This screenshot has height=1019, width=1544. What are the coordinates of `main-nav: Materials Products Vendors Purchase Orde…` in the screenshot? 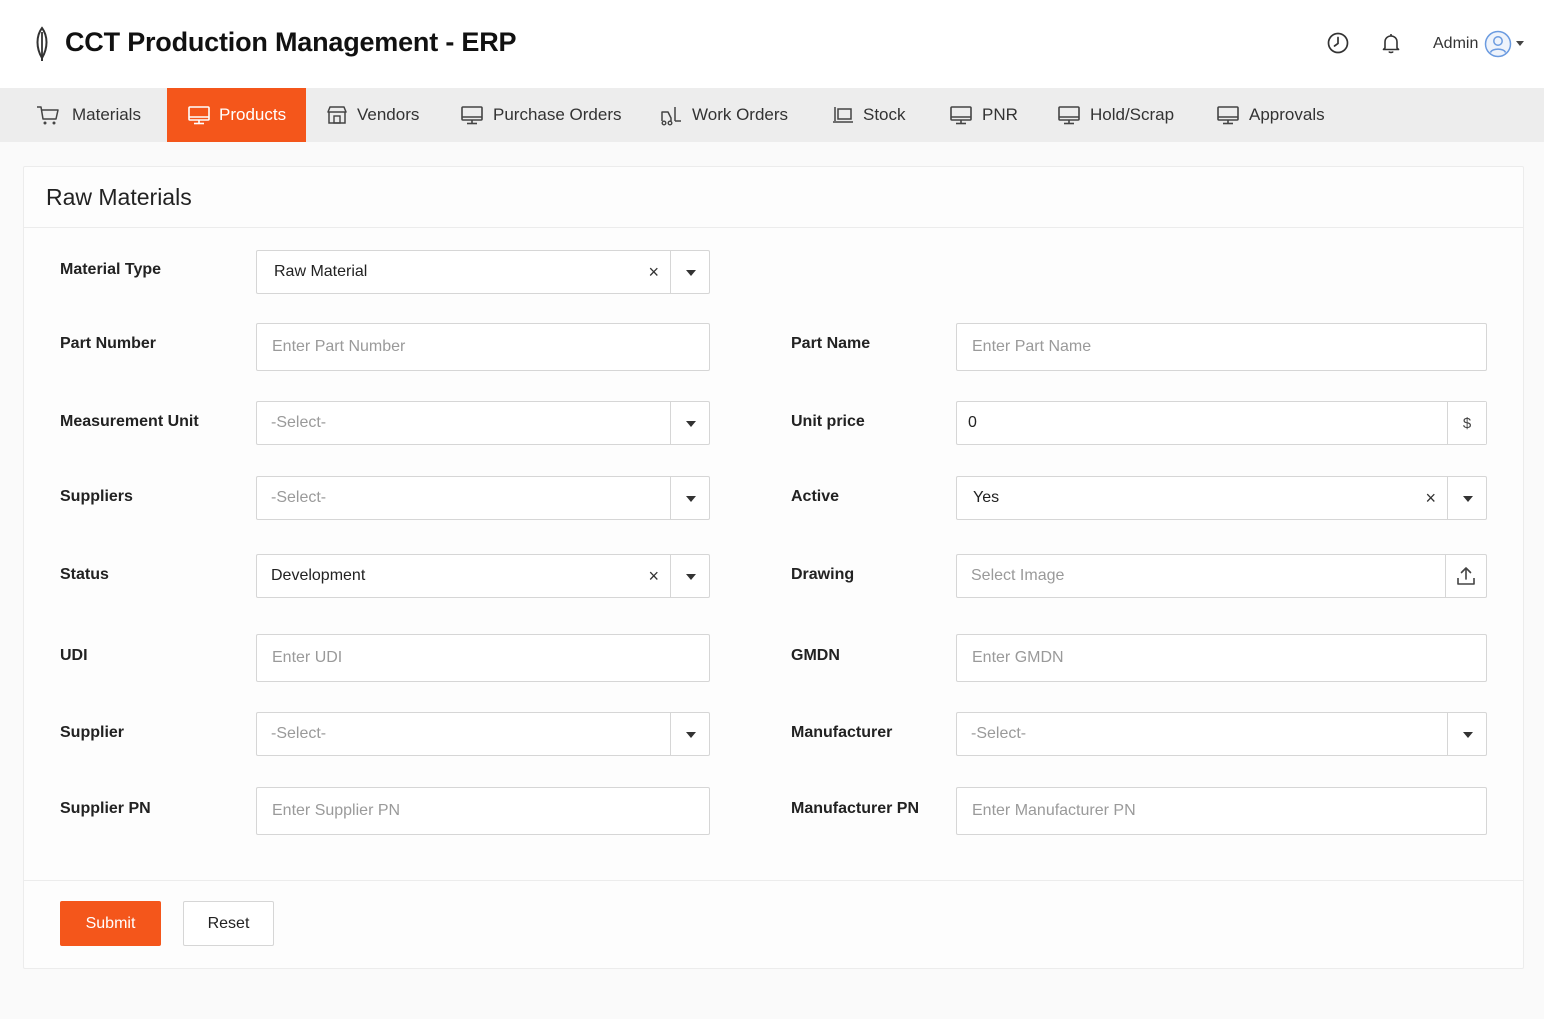 It's located at (772, 115).